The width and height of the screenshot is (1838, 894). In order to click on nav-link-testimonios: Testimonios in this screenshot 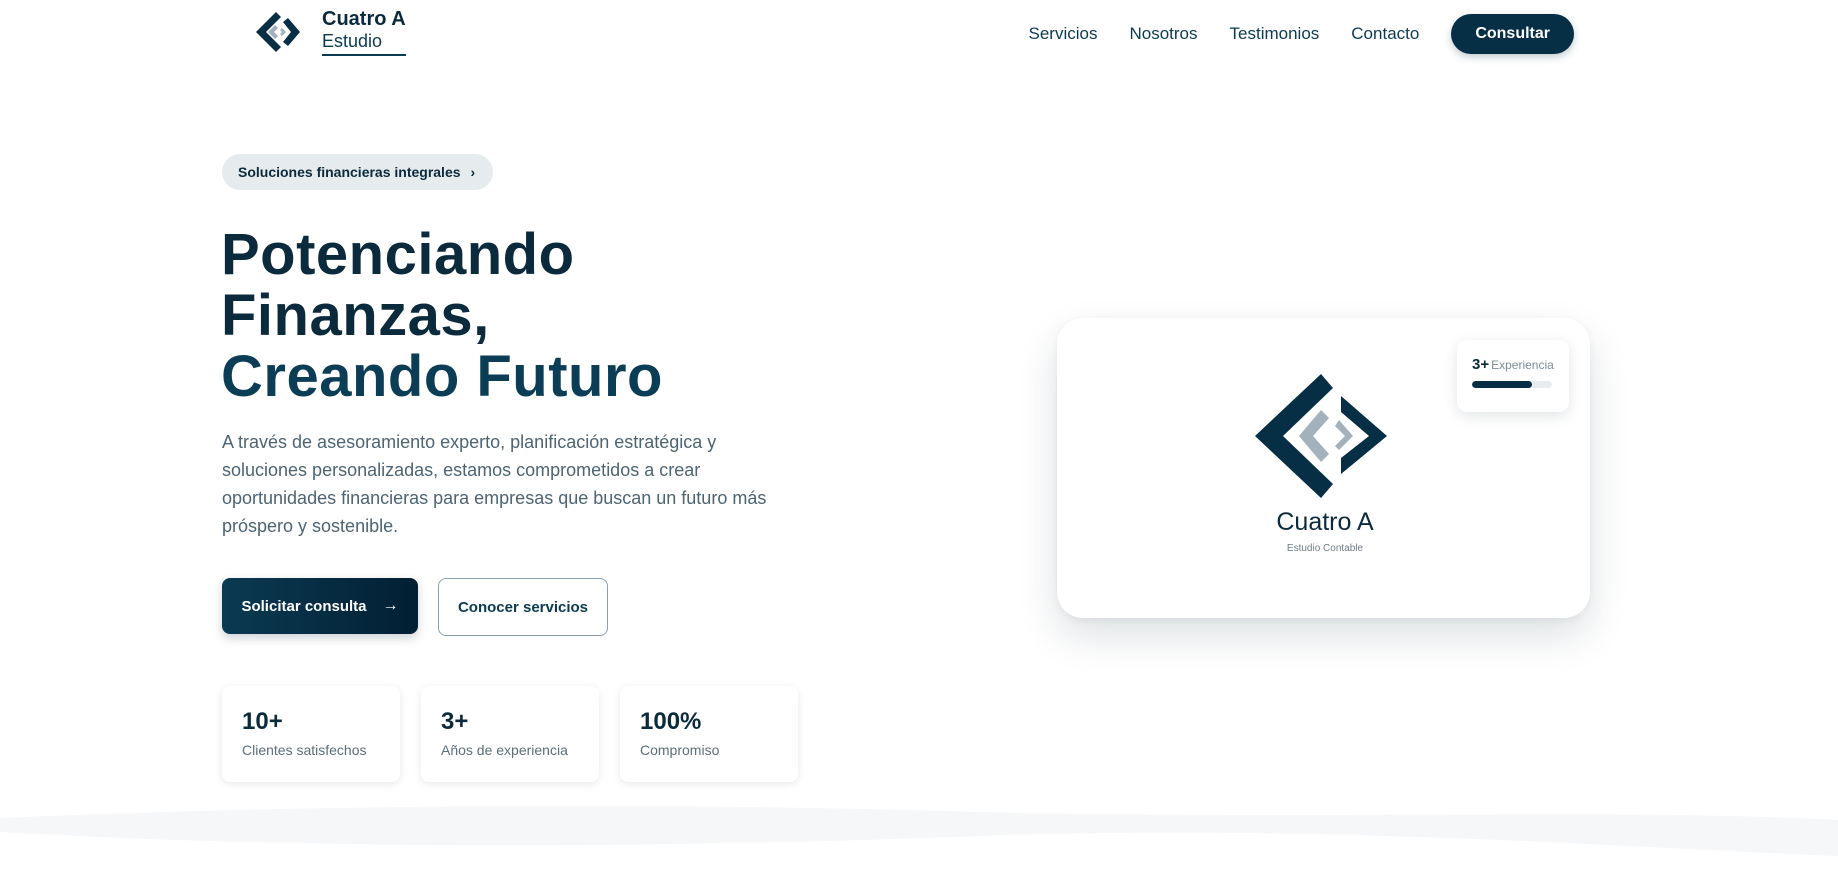, I will do `click(1275, 34)`.